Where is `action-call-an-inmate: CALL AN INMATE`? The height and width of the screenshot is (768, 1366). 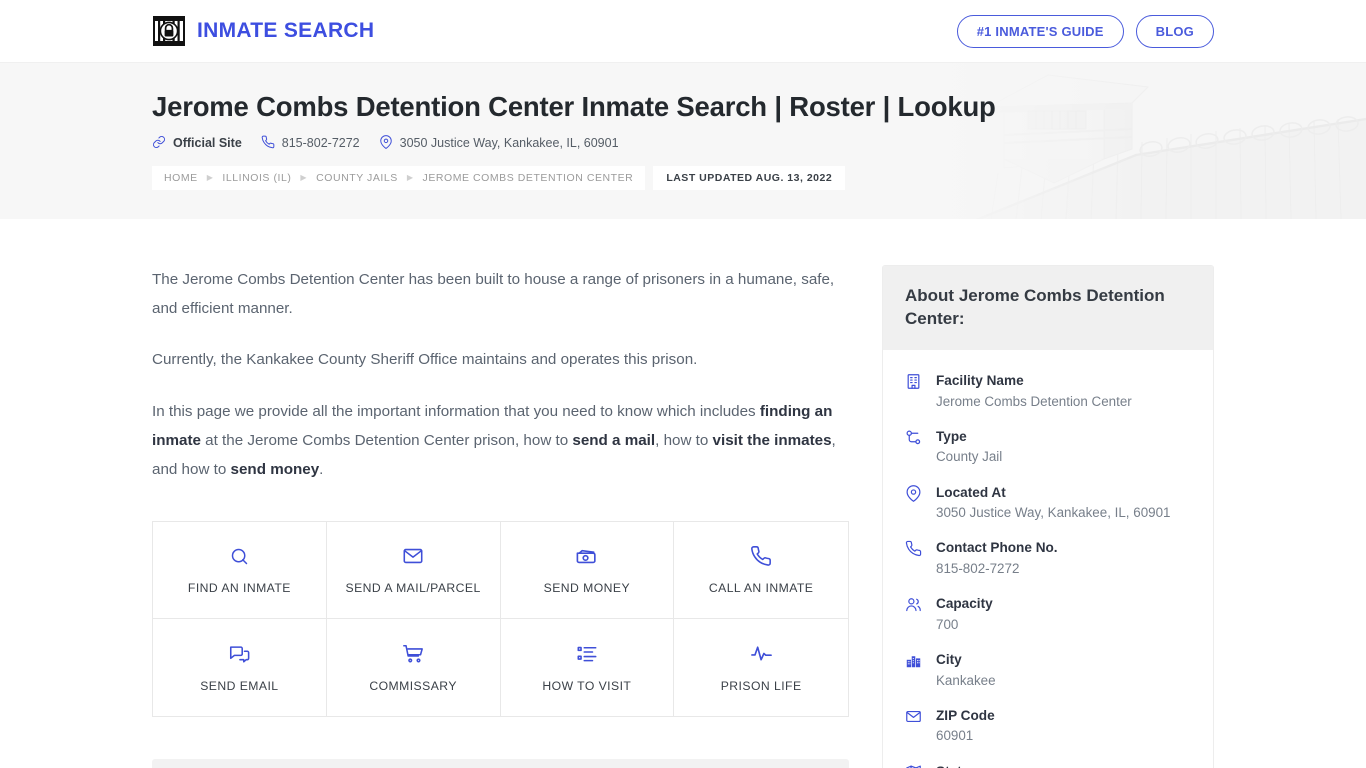
action-call-an-inmate: CALL AN INMATE is located at coordinates (761, 571).